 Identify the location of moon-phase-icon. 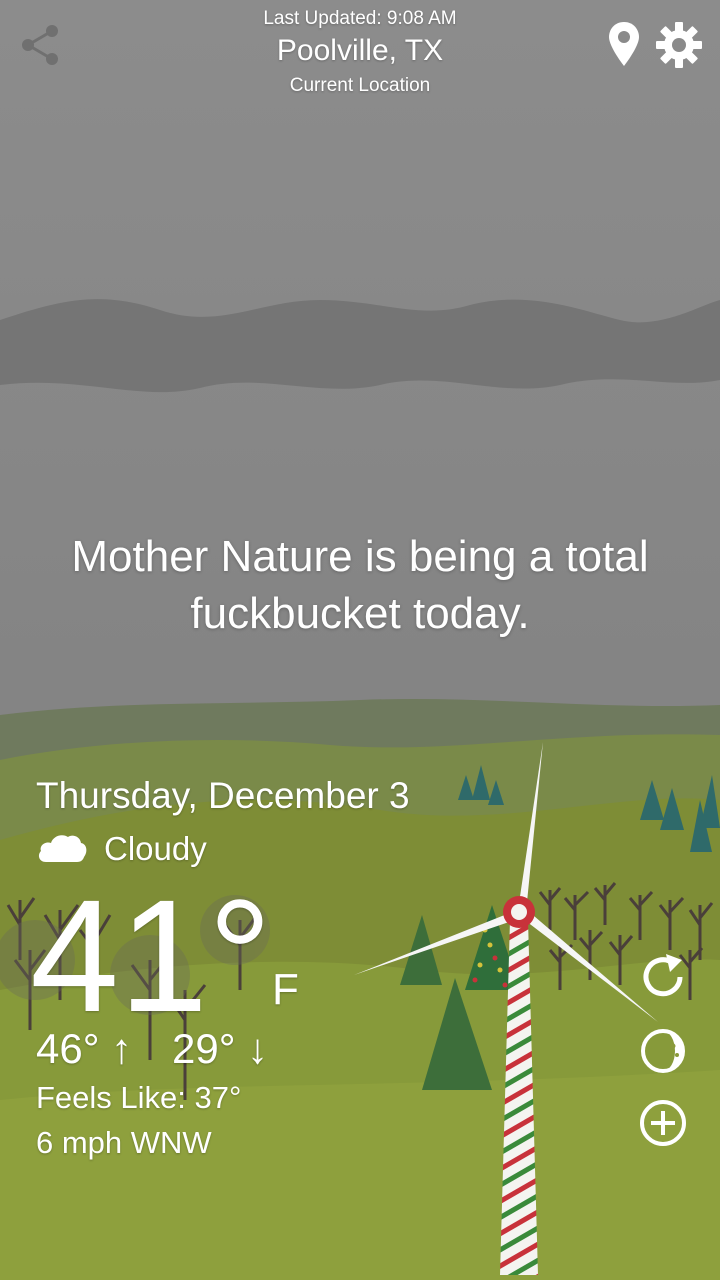
(663, 1051).